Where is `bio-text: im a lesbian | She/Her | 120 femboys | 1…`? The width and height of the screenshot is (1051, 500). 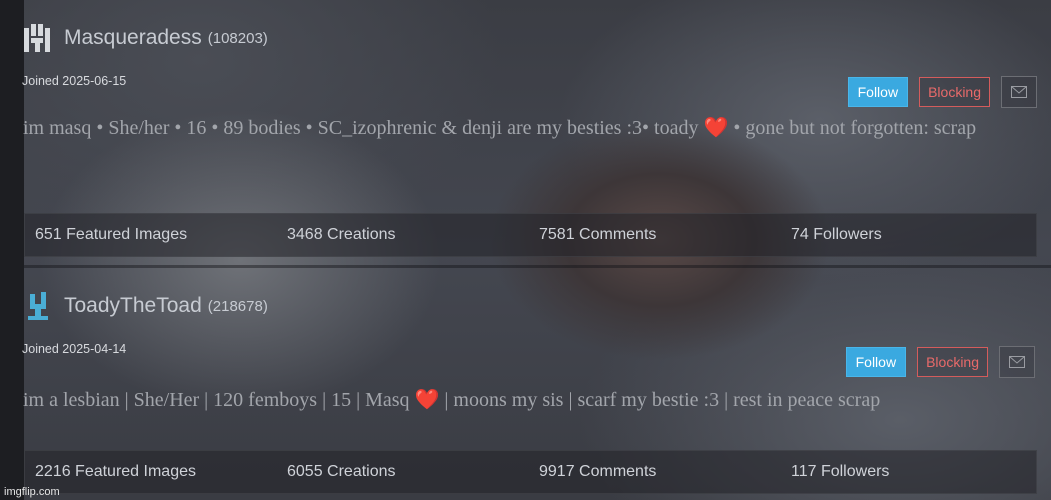
bio-text: im a lesbian | She/Her | 120 femboys | 1… is located at coordinates (219, 400).